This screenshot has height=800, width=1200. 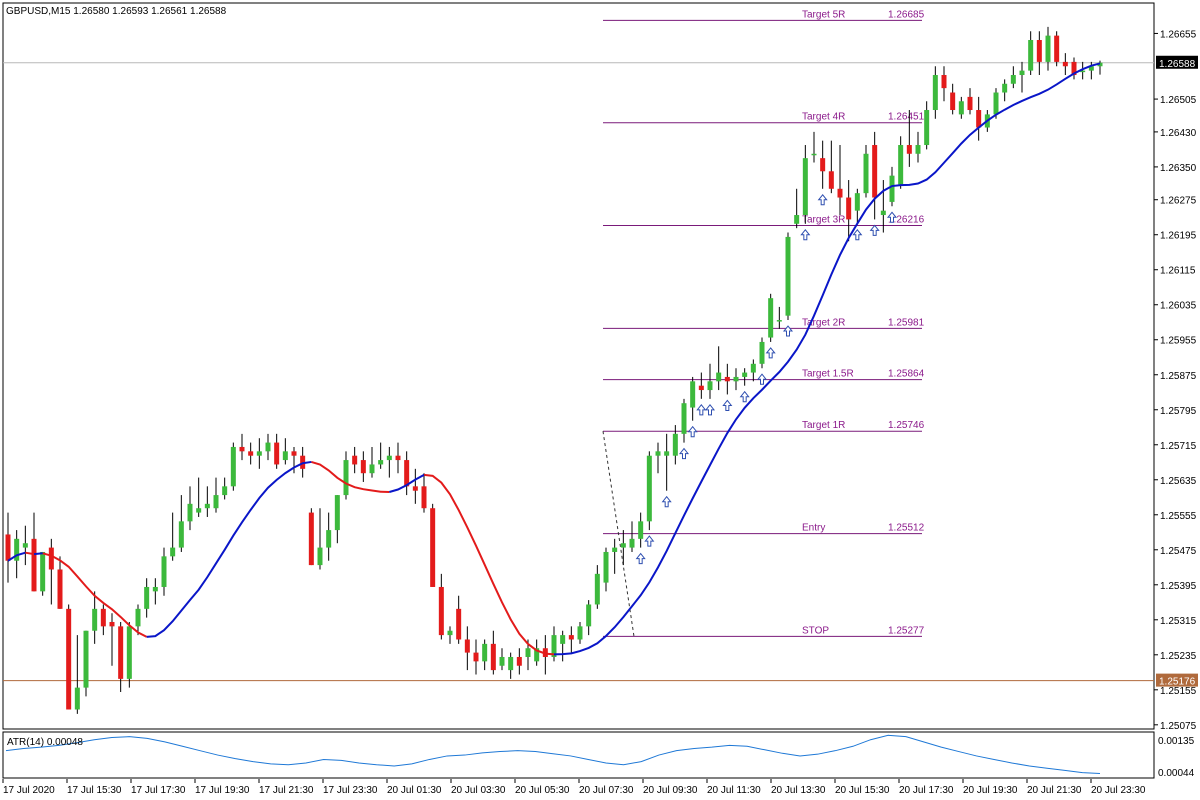 What do you see at coordinates (906, 322) in the screenshot?
I see `level-price: 1.25981` at bounding box center [906, 322].